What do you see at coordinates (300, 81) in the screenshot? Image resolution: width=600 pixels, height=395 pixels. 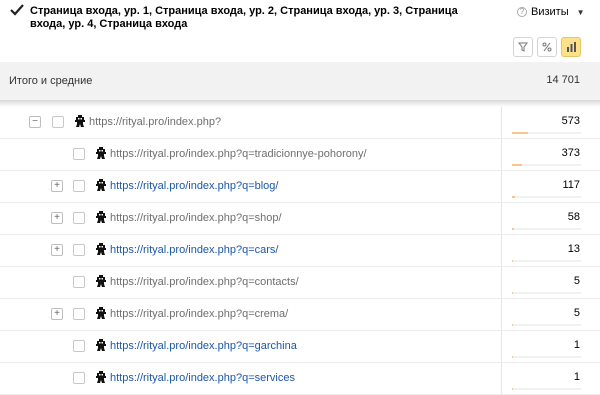 I see `totals-row: Итого и средние 14 701` at bounding box center [300, 81].